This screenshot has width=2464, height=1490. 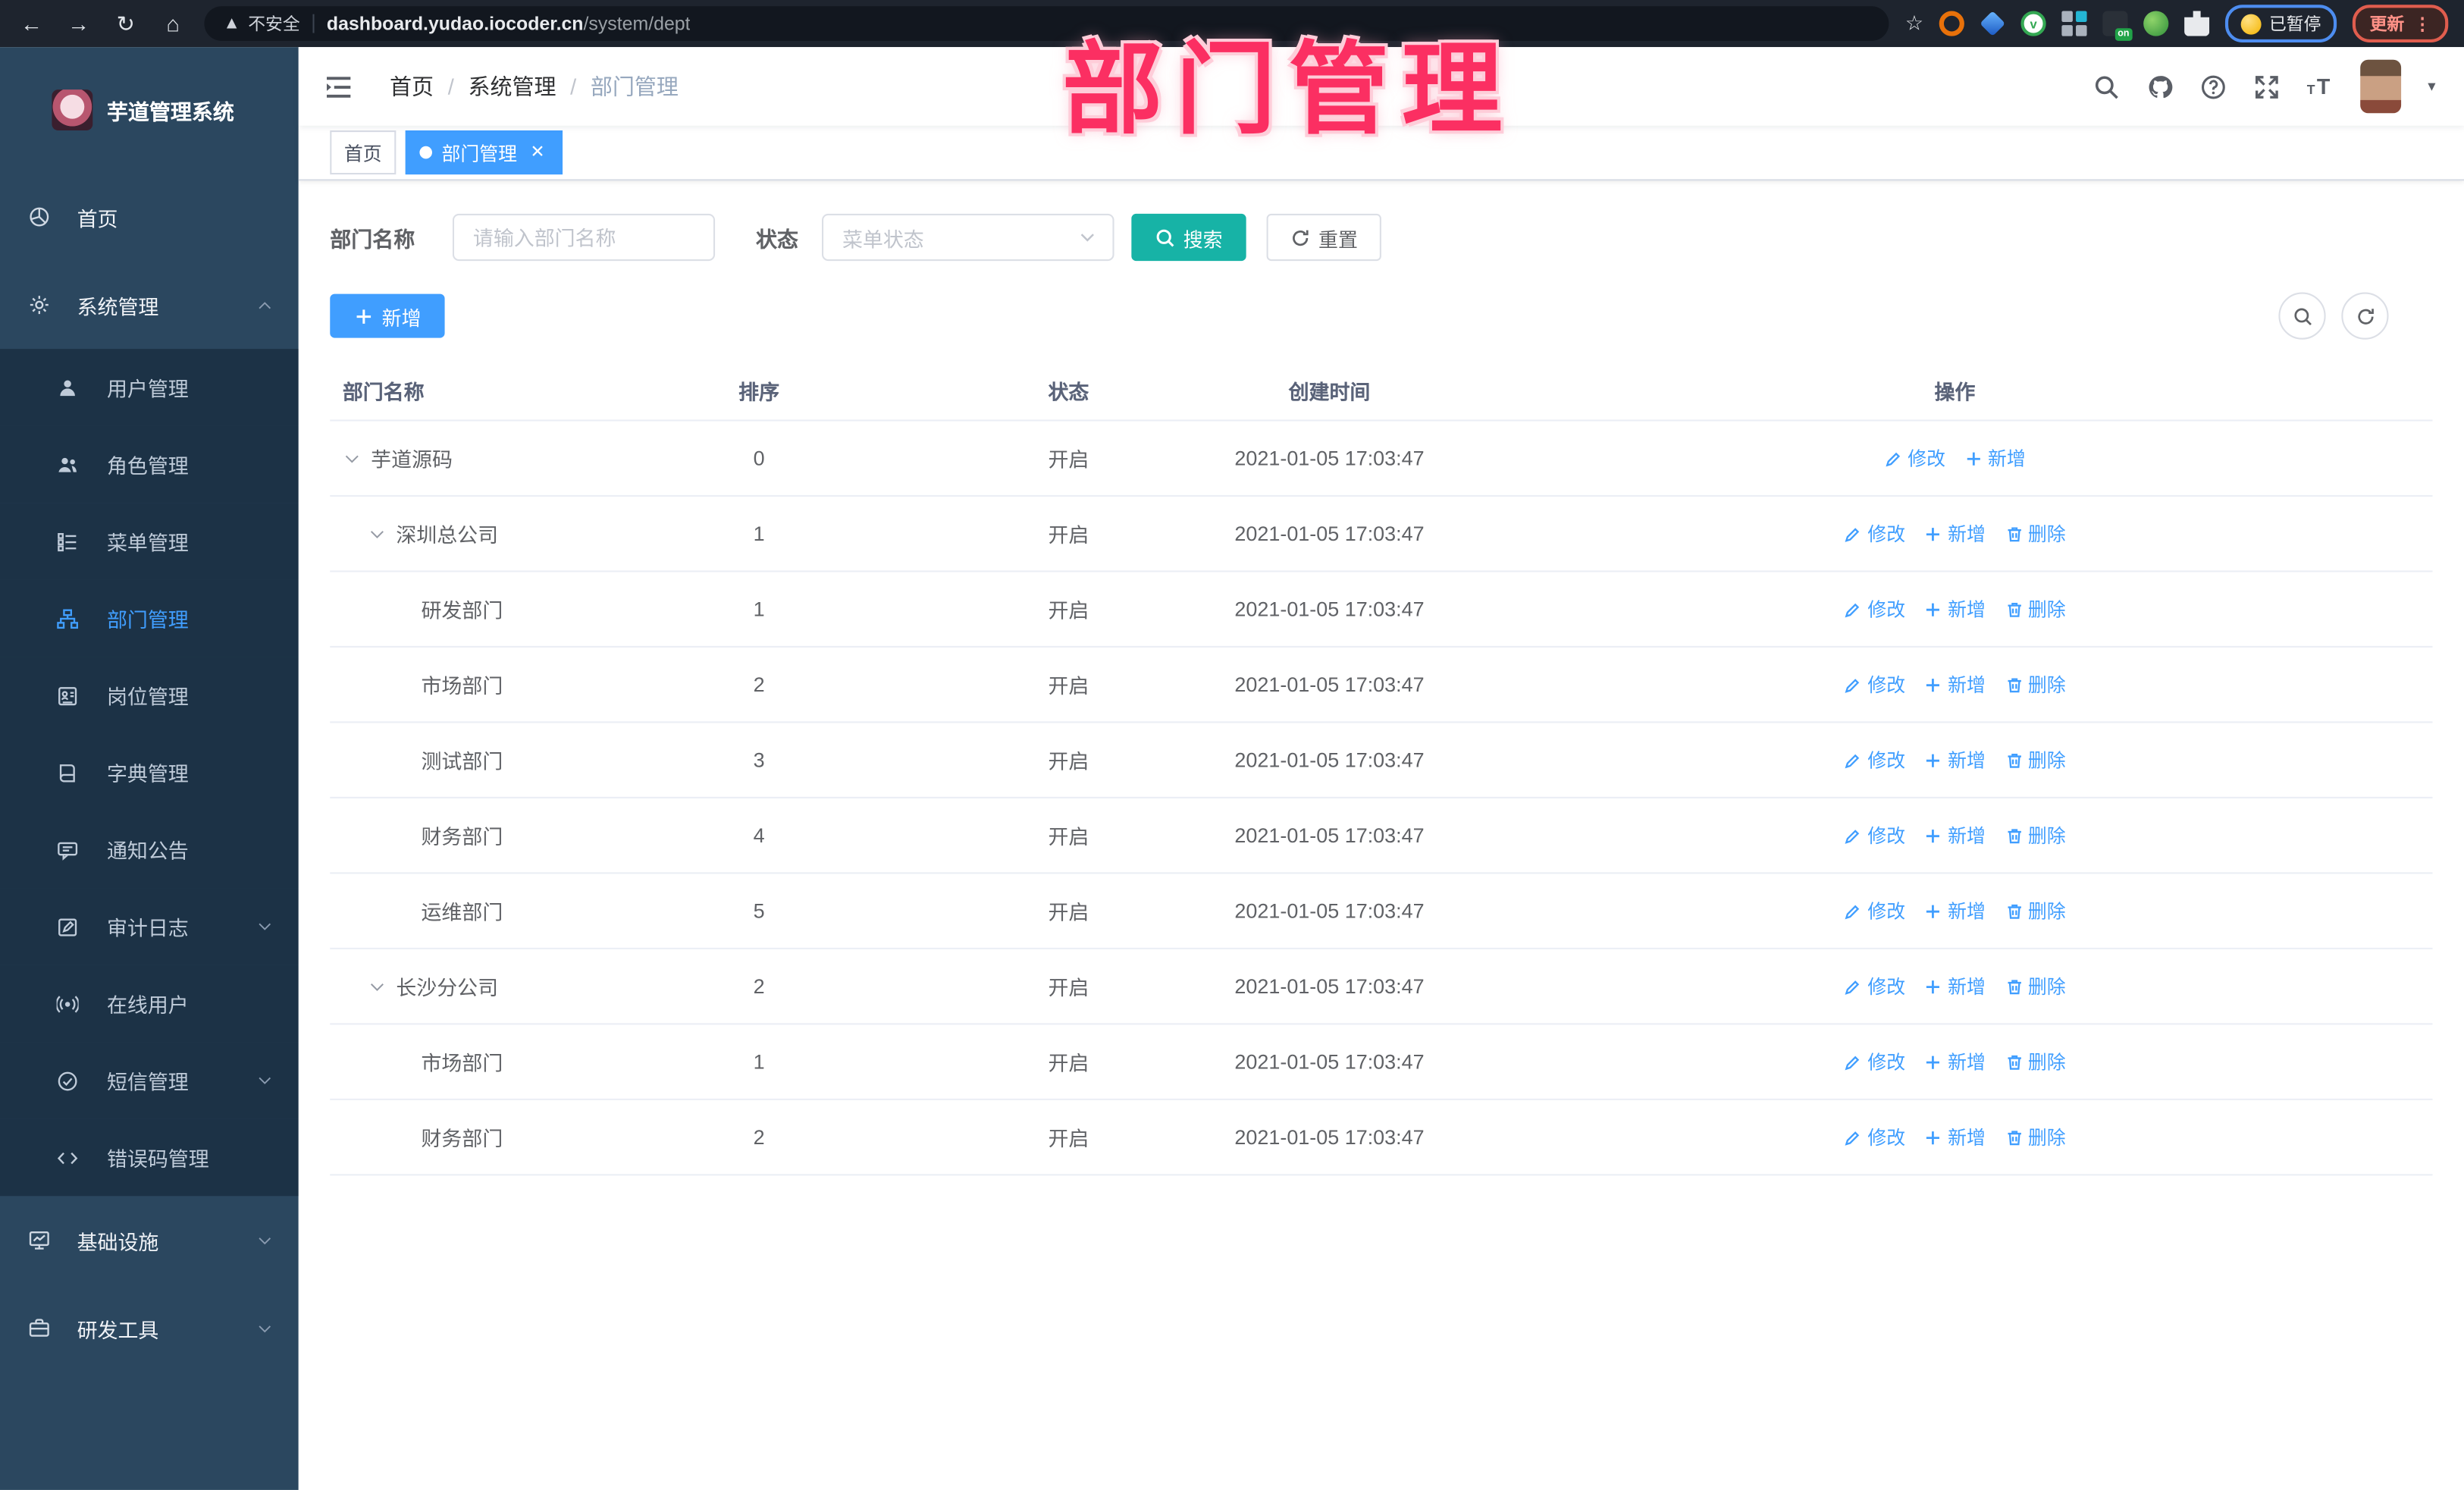 I want to click on github-icon, so click(x=2159, y=86).